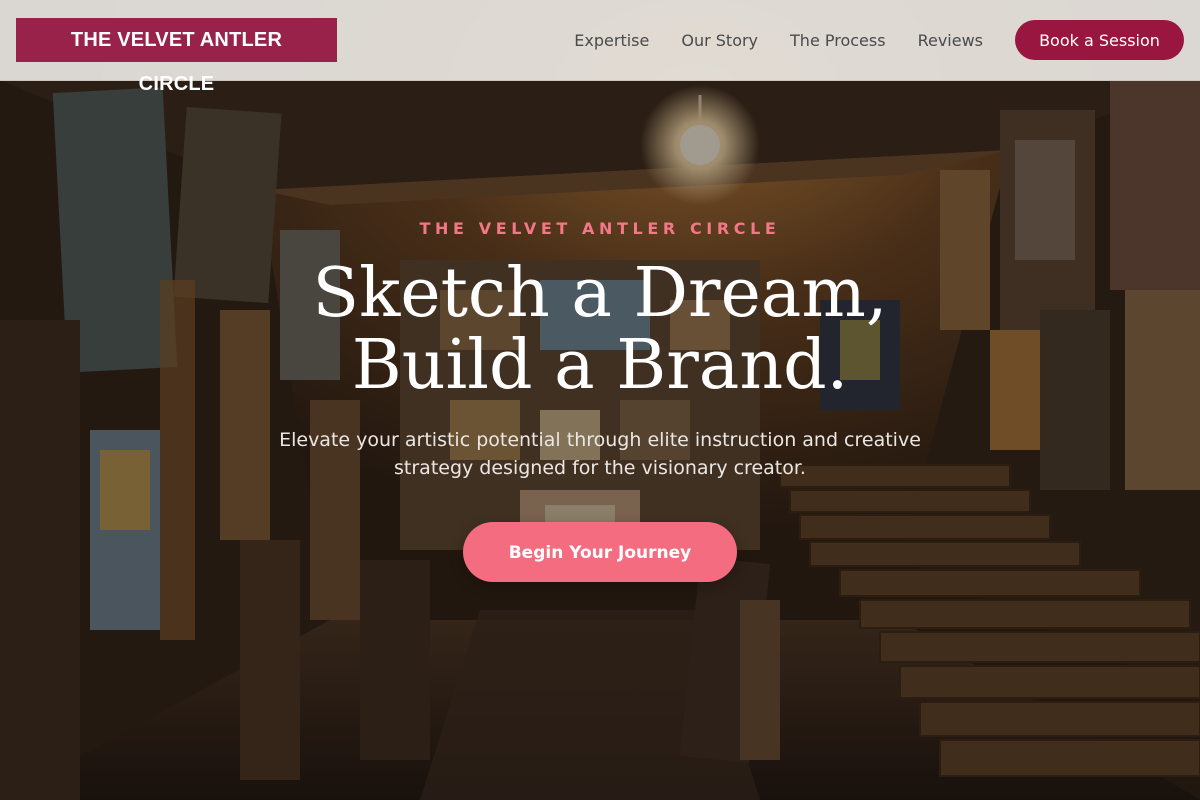 This screenshot has height=800, width=1200. What do you see at coordinates (176, 56) in the screenshot?
I see `brand-logo: THE VELVET ANTLER CIRCLE` at bounding box center [176, 56].